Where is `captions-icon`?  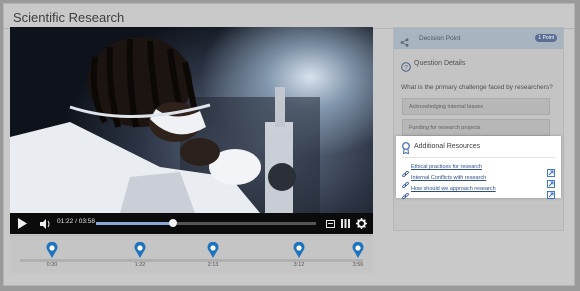 captions-icon is located at coordinates (330, 223).